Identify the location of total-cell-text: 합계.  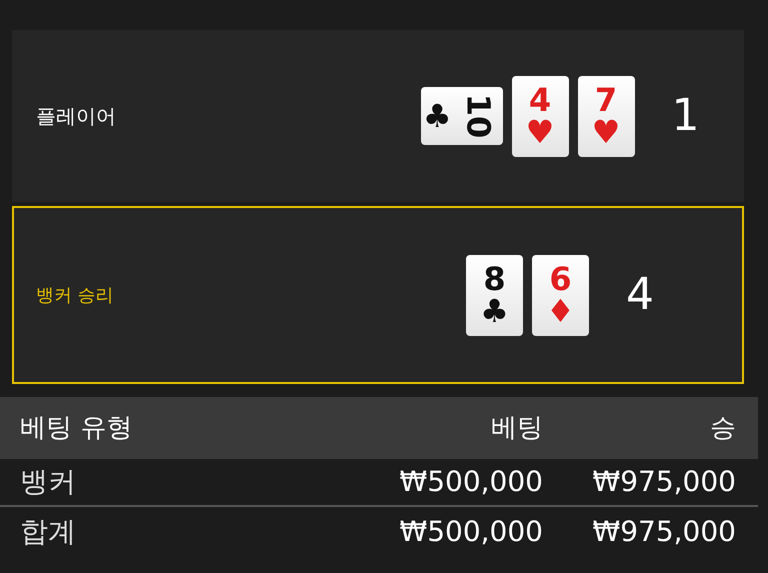
(48, 532).